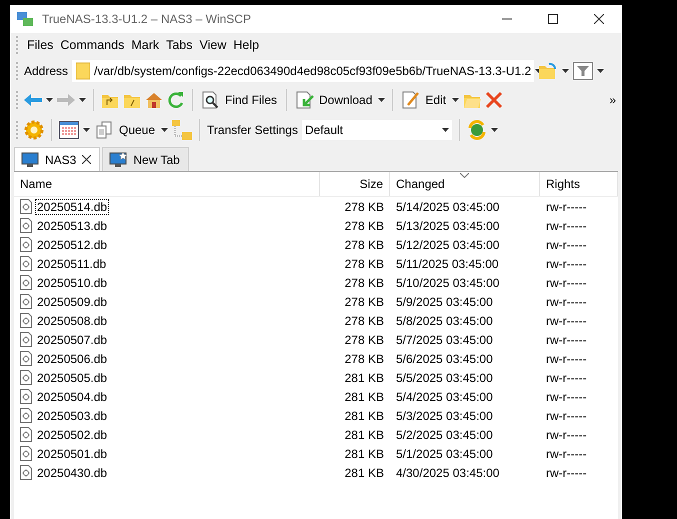  Describe the element at coordinates (72, 378) in the screenshot. I see `file-name: 20250505.db` at that location.